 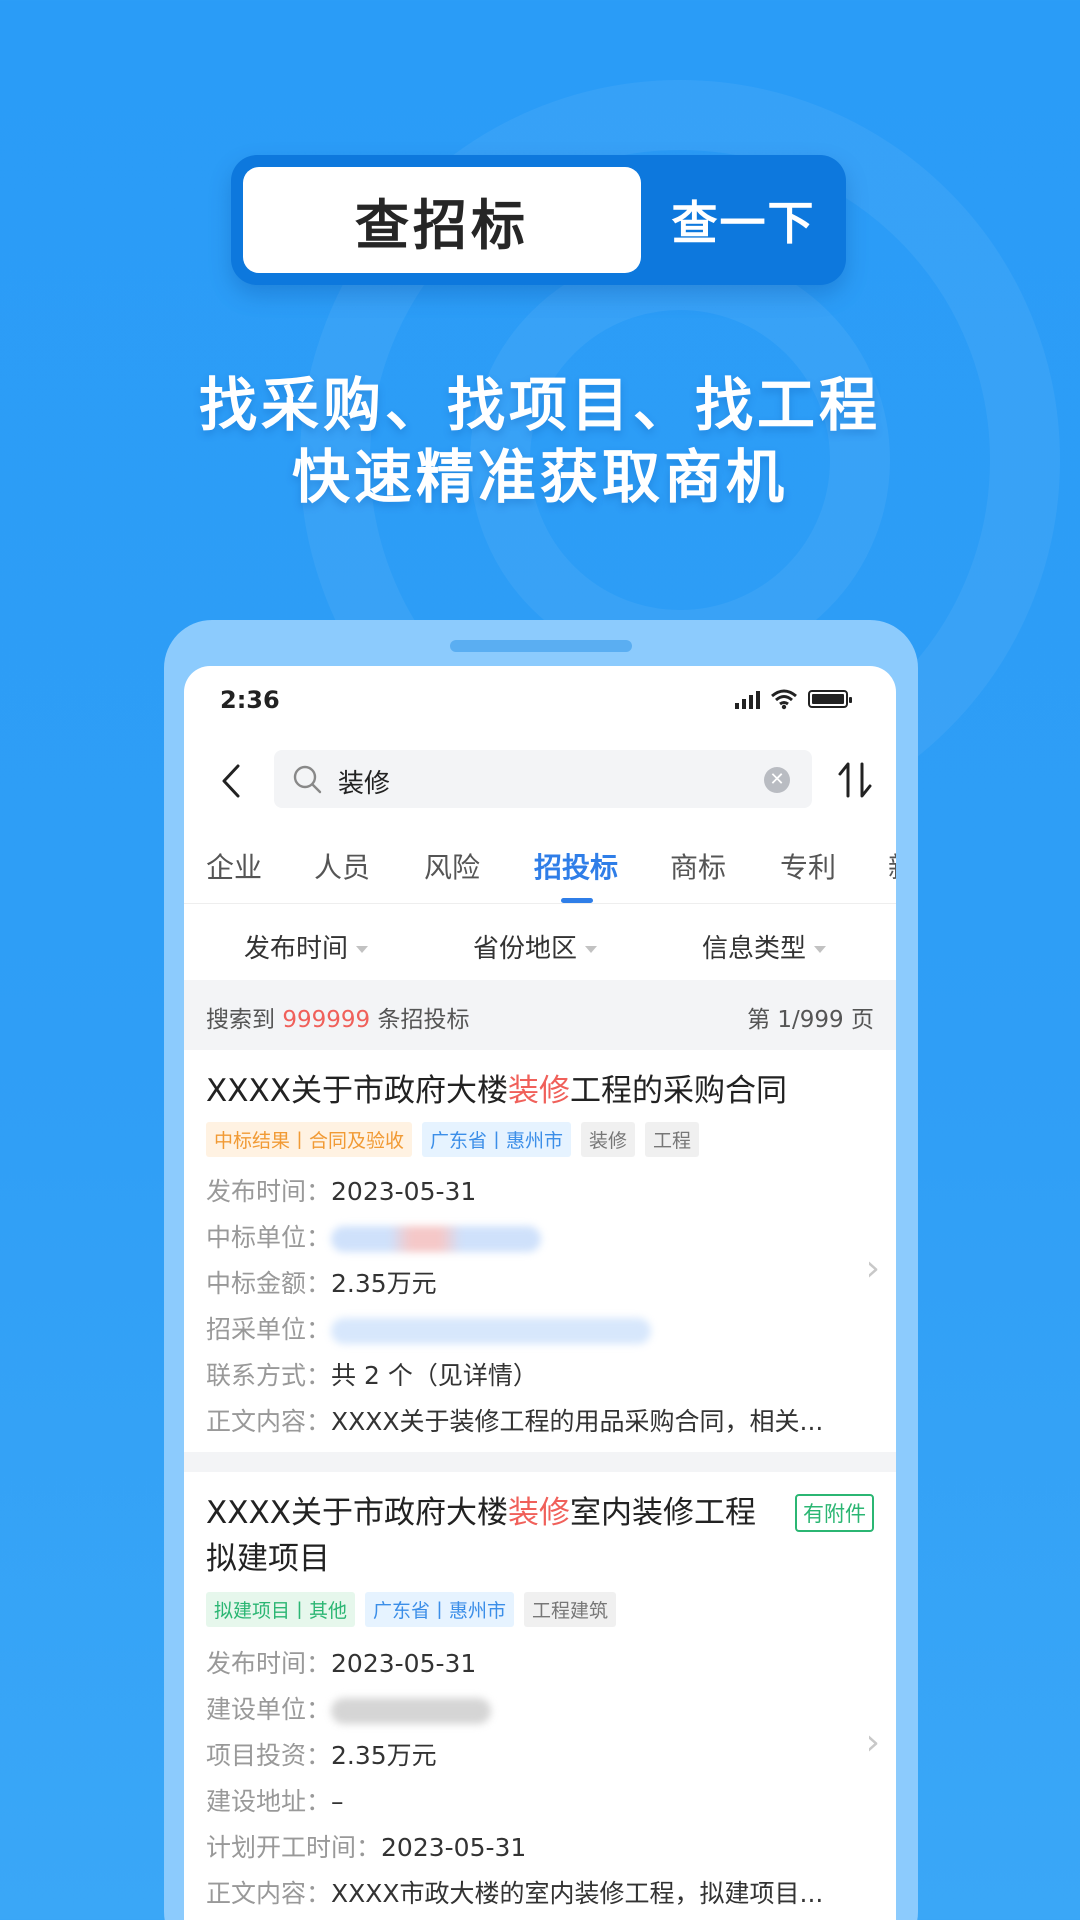 What do you see at coordinates (577, 900) in the screenshot?
I see `active-tab-indicator` at bounding box center [577, 900].